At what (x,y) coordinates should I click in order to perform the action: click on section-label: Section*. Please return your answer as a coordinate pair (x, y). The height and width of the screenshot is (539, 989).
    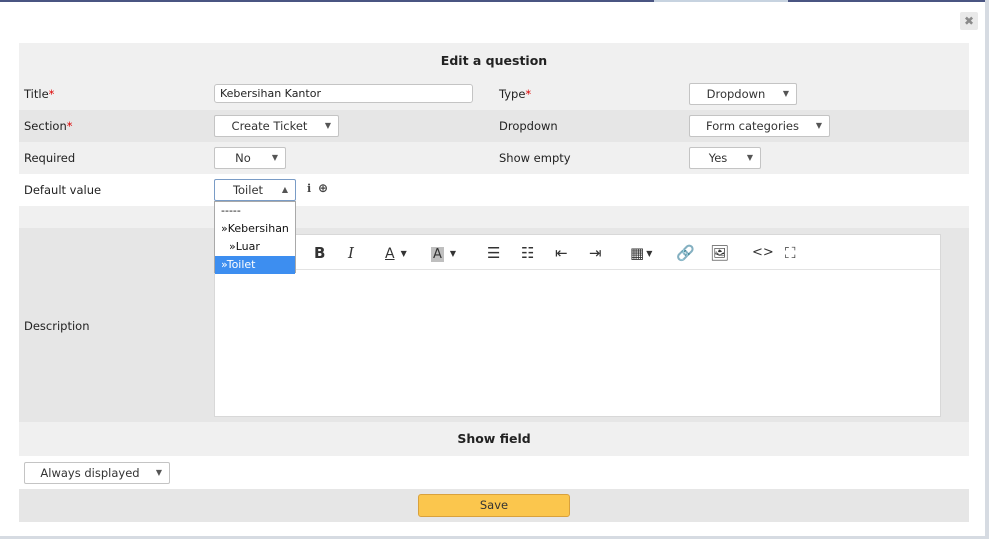
    Looking at the image, I should click on (48, 126).